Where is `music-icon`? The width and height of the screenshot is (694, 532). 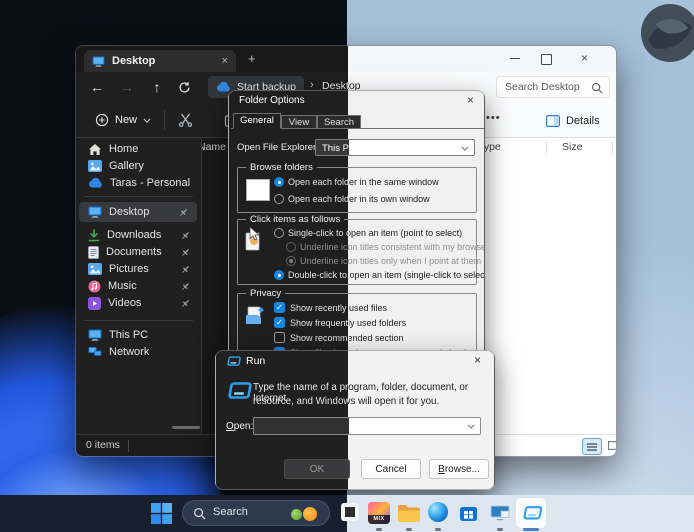 music-icon is located at coordinates (94, 286).